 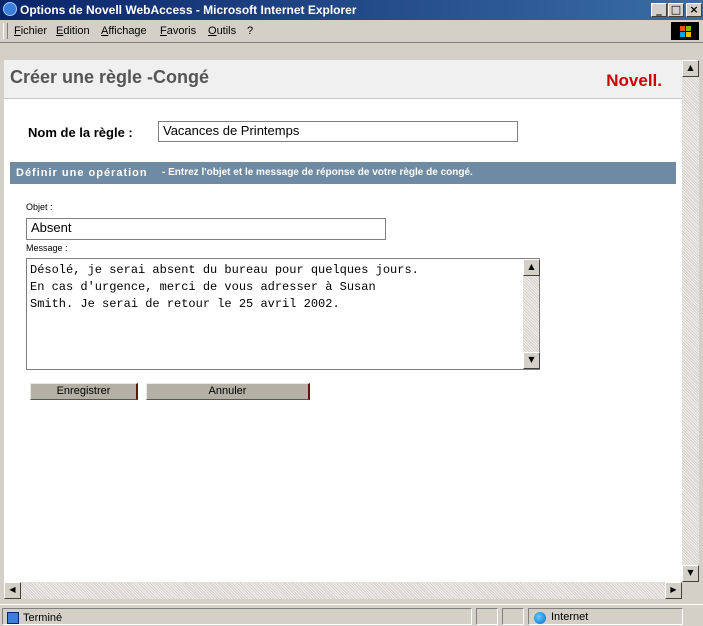 I want to click on scroll-right-icon: ▶, so click(x=673, y=590).